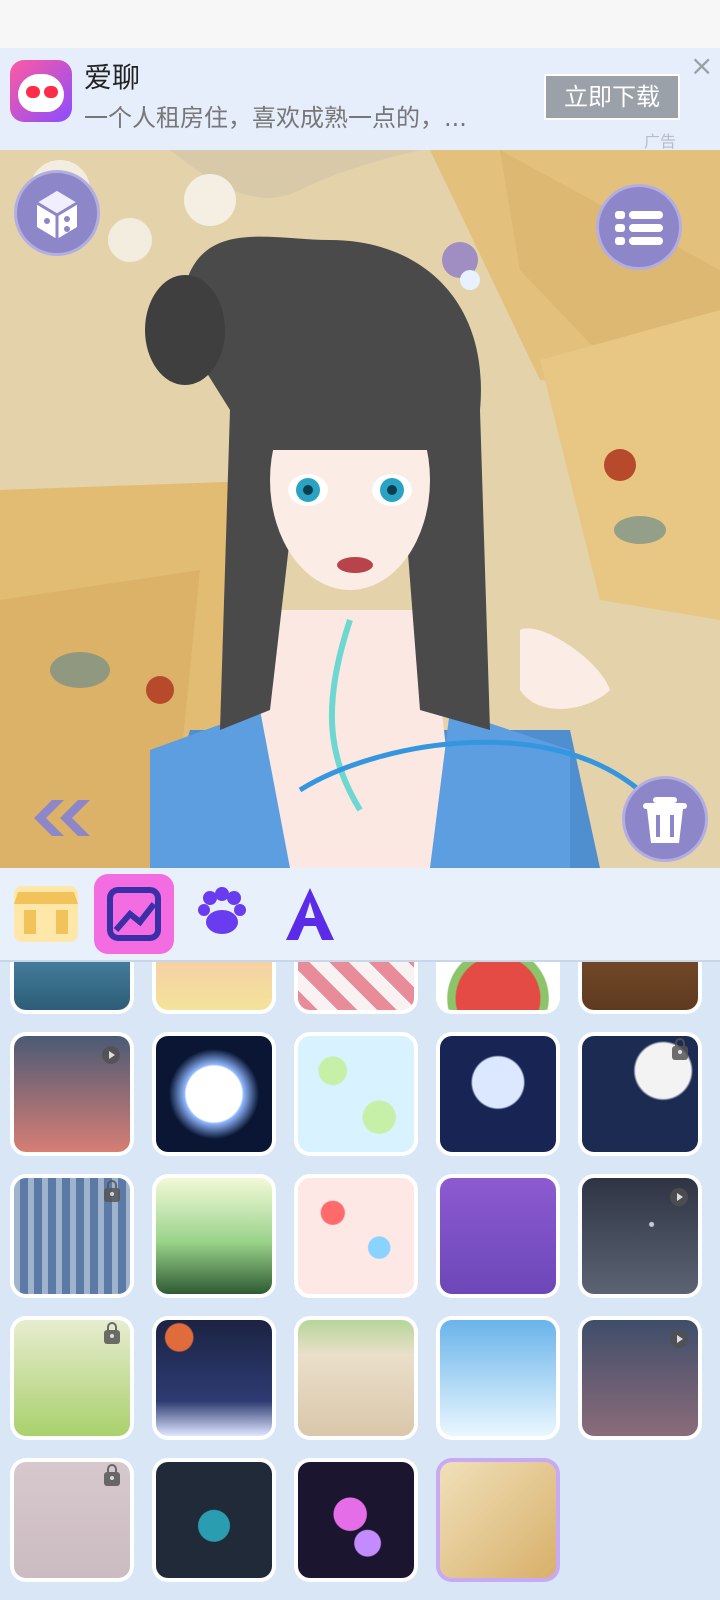 The height and width of the screenshot is (1600, 720). I want to click on background-thumb-bamboo-rain, so click(72, 1236).